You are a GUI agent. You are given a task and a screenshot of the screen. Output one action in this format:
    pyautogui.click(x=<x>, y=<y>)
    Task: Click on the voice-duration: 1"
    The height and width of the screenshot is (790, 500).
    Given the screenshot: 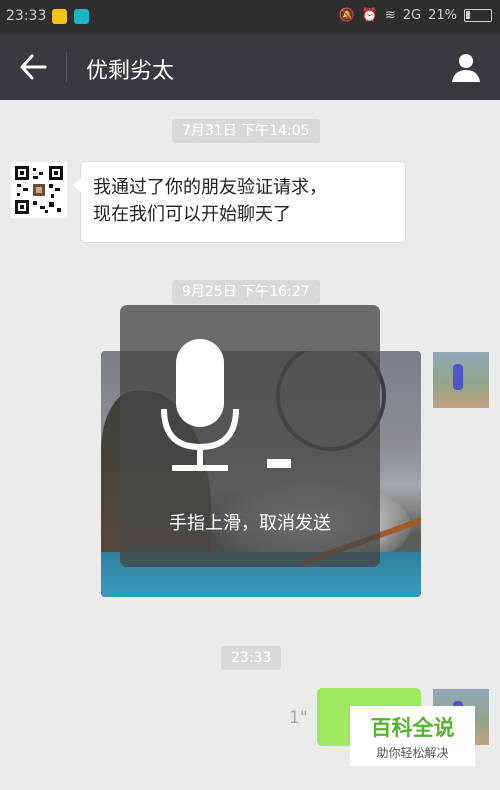 What is the action you would take?
    pyautogui.click(x=298, y=718)
    